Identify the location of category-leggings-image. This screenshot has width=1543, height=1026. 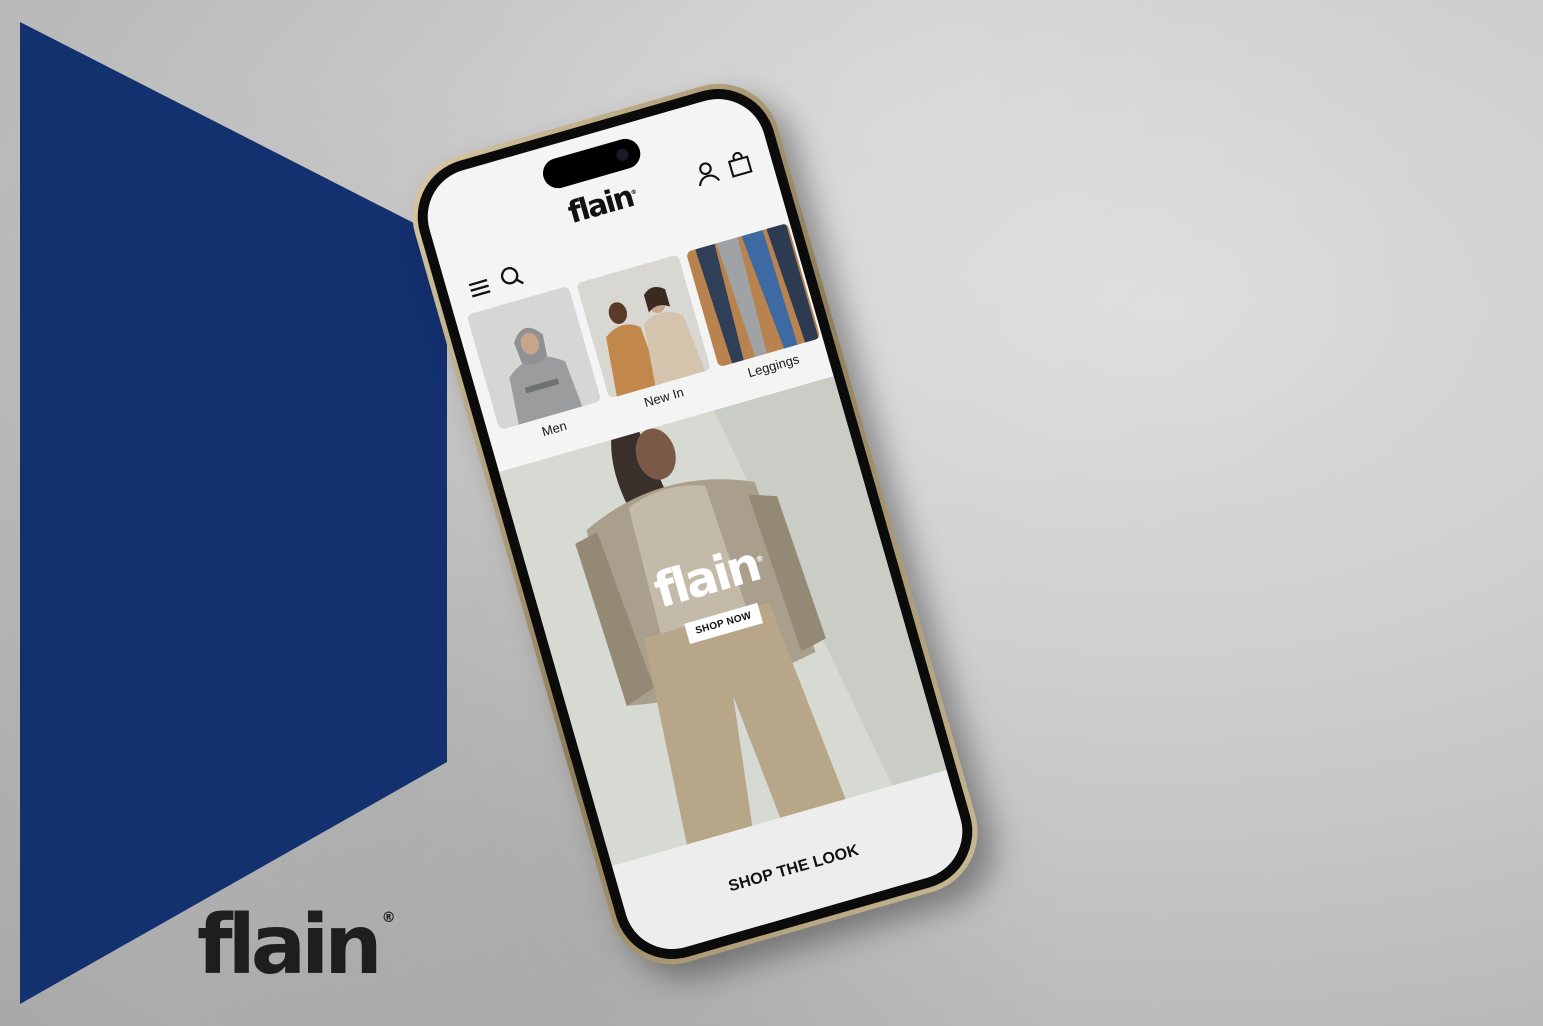
(753, 295).